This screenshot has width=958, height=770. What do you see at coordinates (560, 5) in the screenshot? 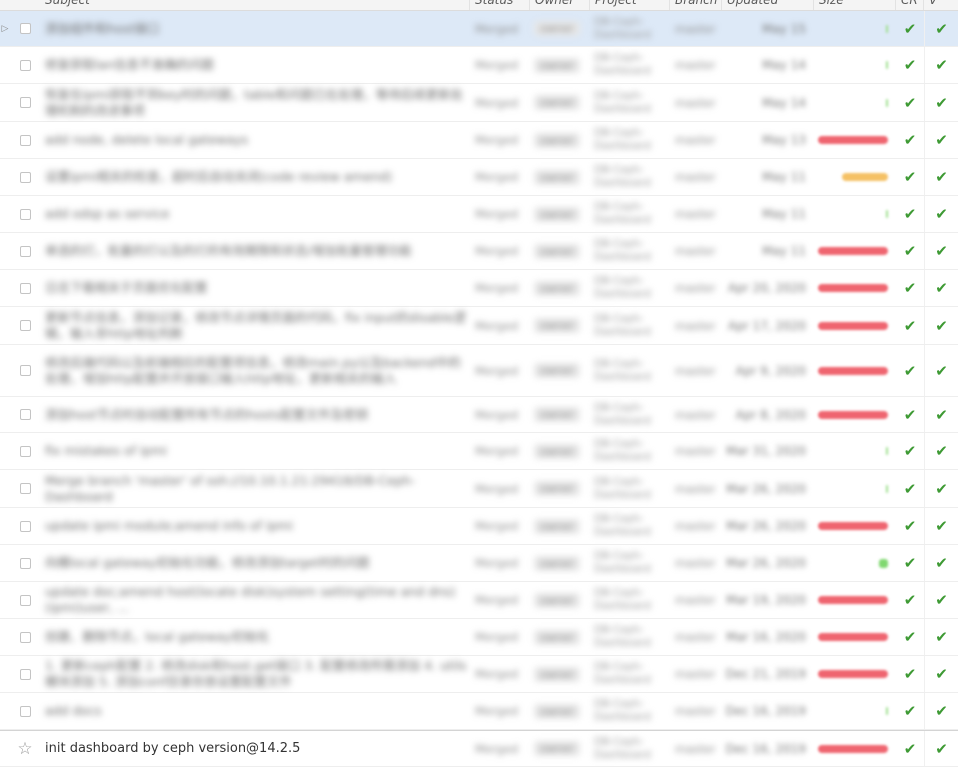
I see `header-owner: Owner` at bounding box center [560, 5].